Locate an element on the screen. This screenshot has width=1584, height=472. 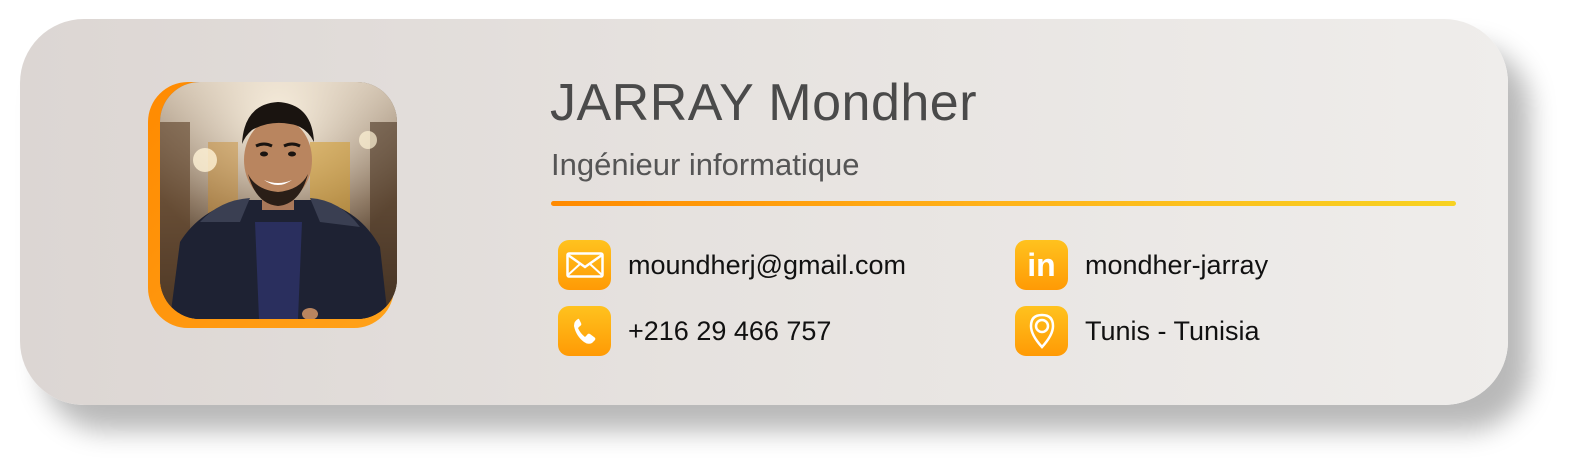
contact-phone: +216 29 466 757 is located at coordinates (694, 331).